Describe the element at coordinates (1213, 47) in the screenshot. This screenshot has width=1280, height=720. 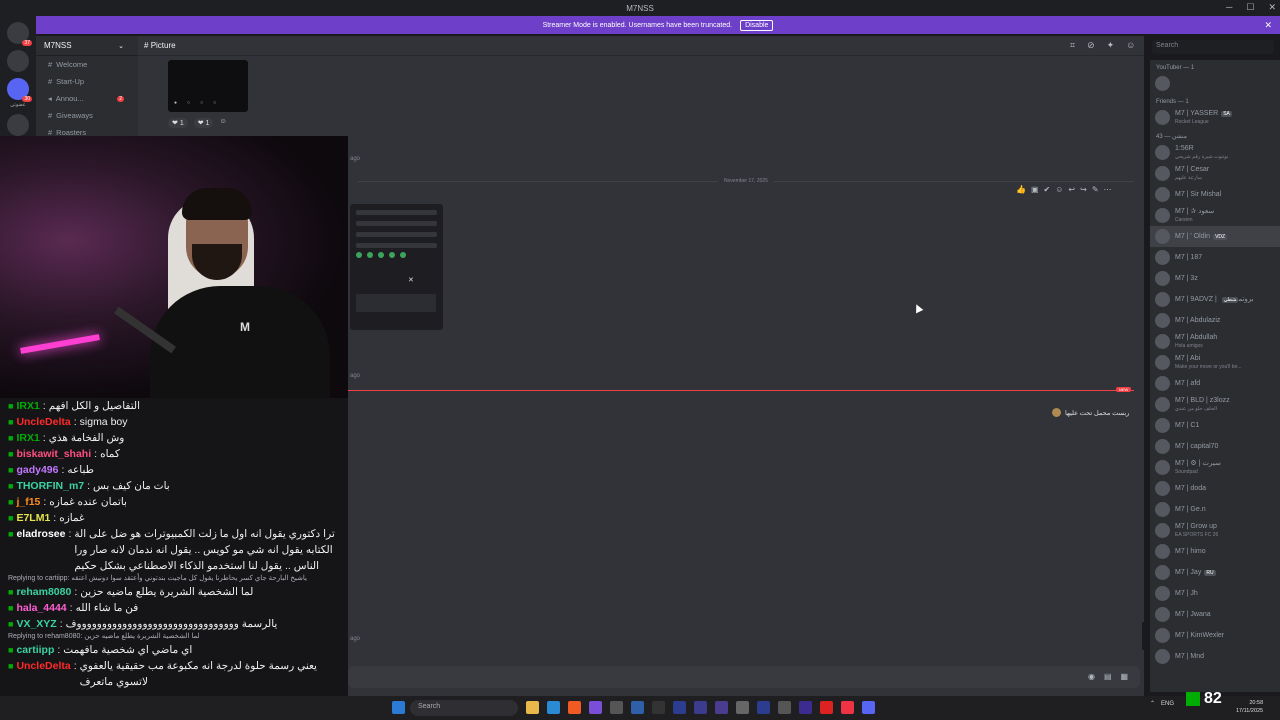
I see `search-input: Search` at that location.